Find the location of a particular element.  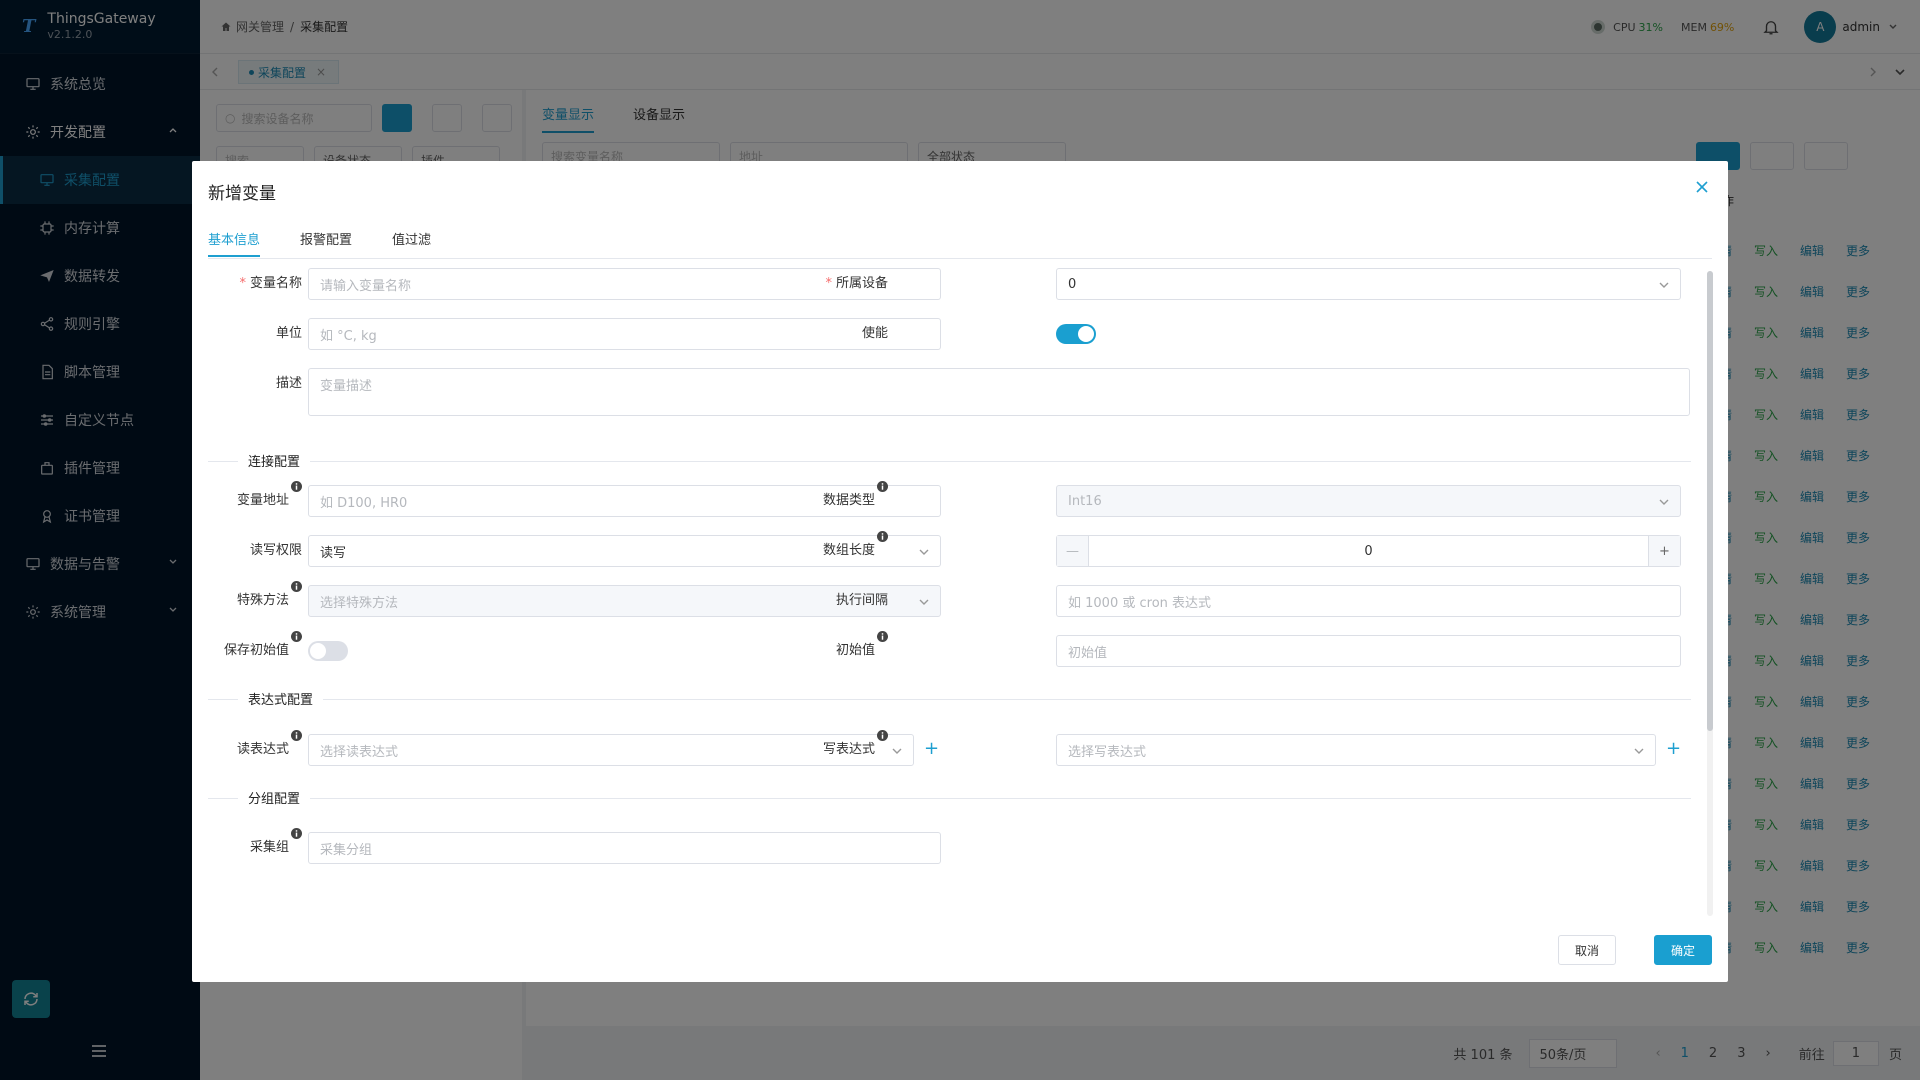

address-label: 变量地址 is located at coordinates (247, 499).